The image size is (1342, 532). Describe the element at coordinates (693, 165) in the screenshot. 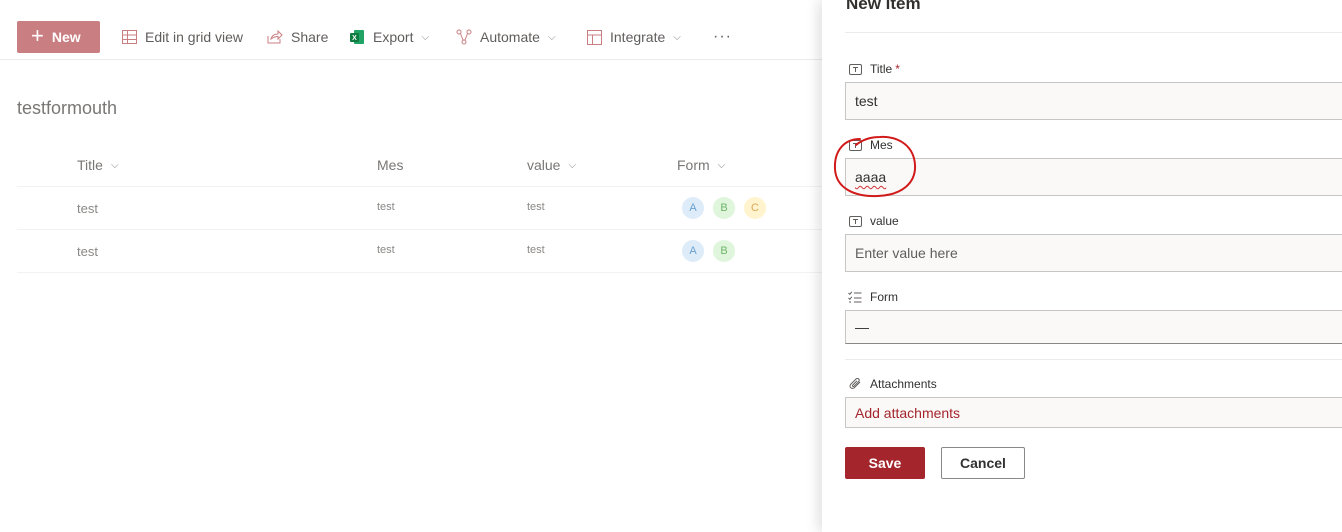

I see `column-form-label: Form` at that location.